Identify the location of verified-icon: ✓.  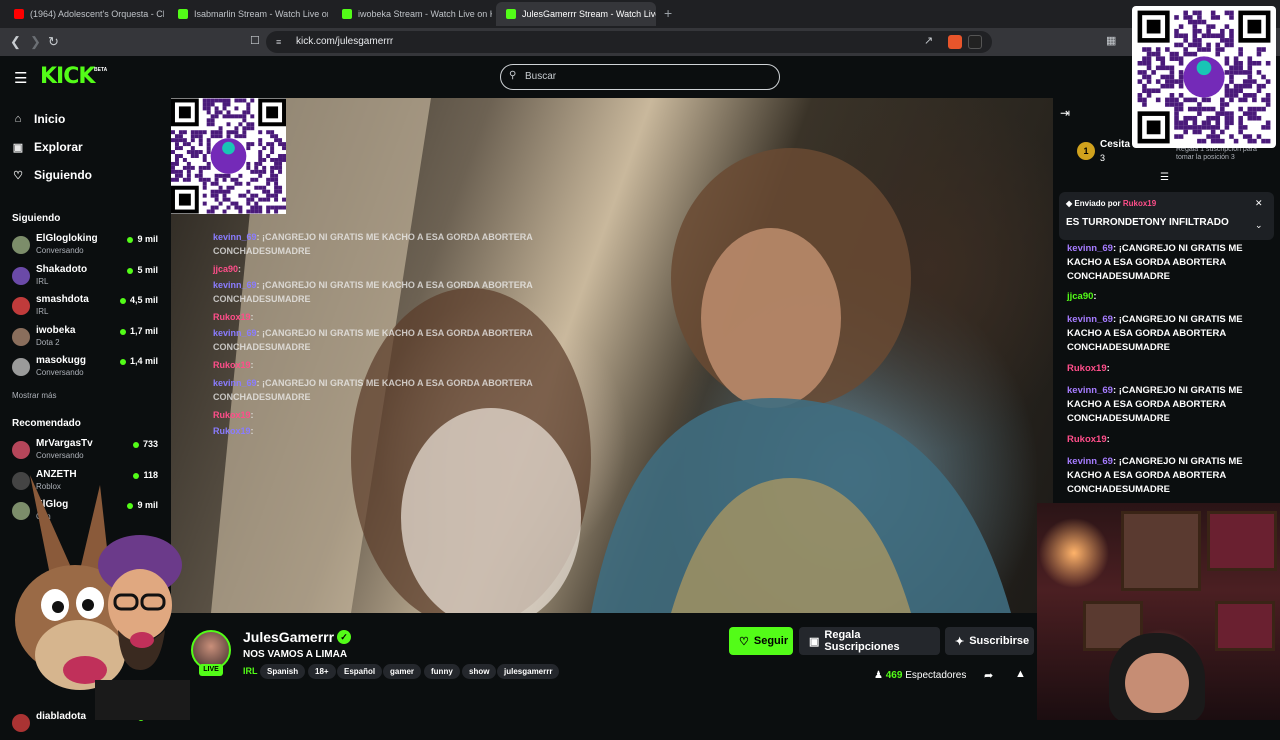
(344, 637).